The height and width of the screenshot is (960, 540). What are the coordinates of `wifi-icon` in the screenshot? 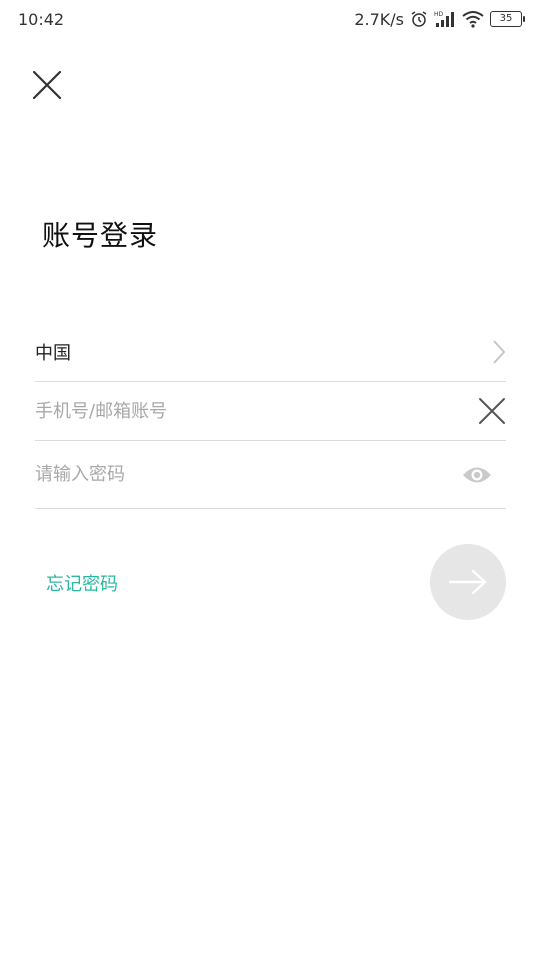 It's located at (473, 19).